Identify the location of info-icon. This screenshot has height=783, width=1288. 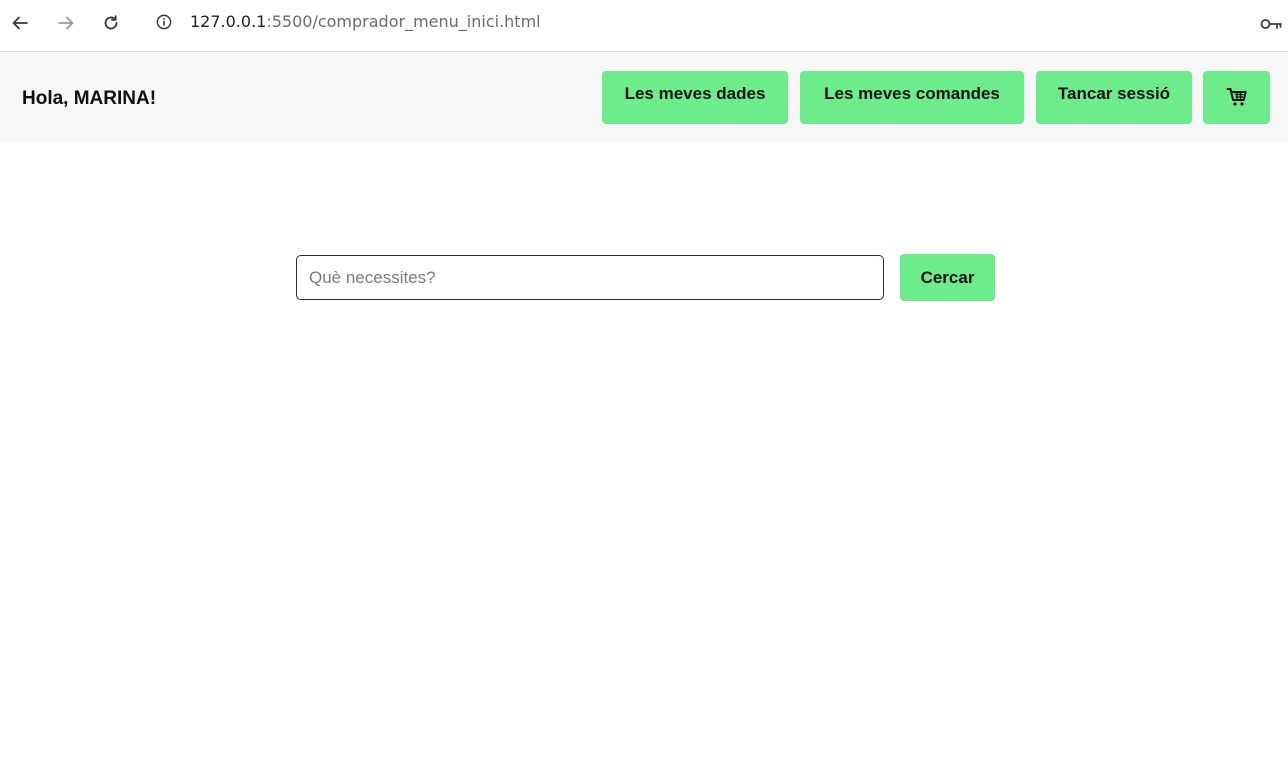
(164, 22).